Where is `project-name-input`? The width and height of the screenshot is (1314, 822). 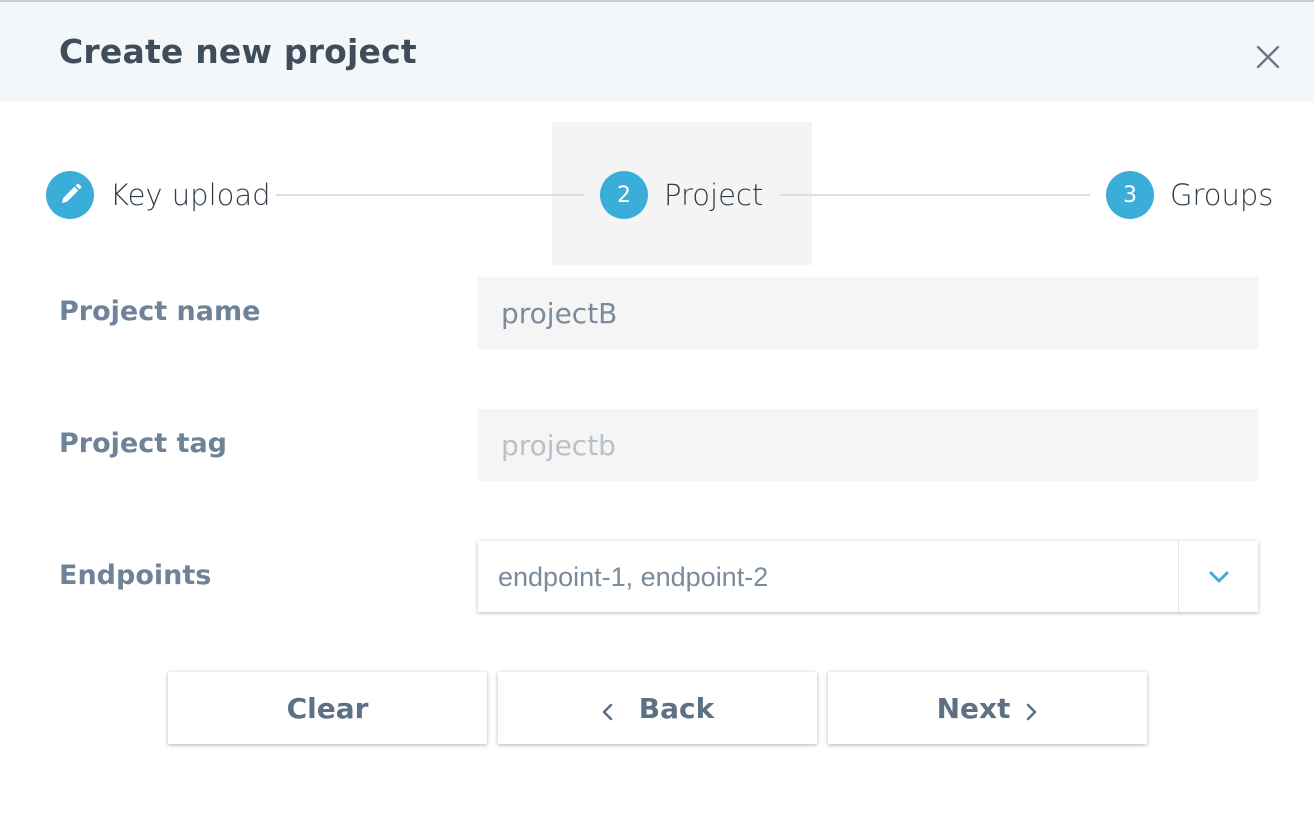 project-name-input is located at coordinates (868, 313).